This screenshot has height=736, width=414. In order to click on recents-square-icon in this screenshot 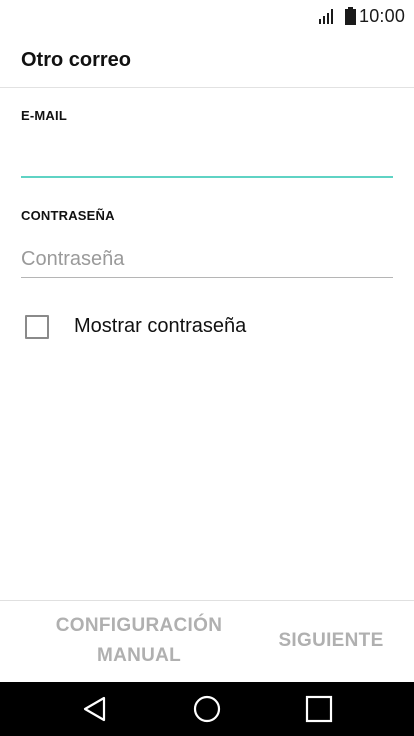, I will do `click(319, 709)`.